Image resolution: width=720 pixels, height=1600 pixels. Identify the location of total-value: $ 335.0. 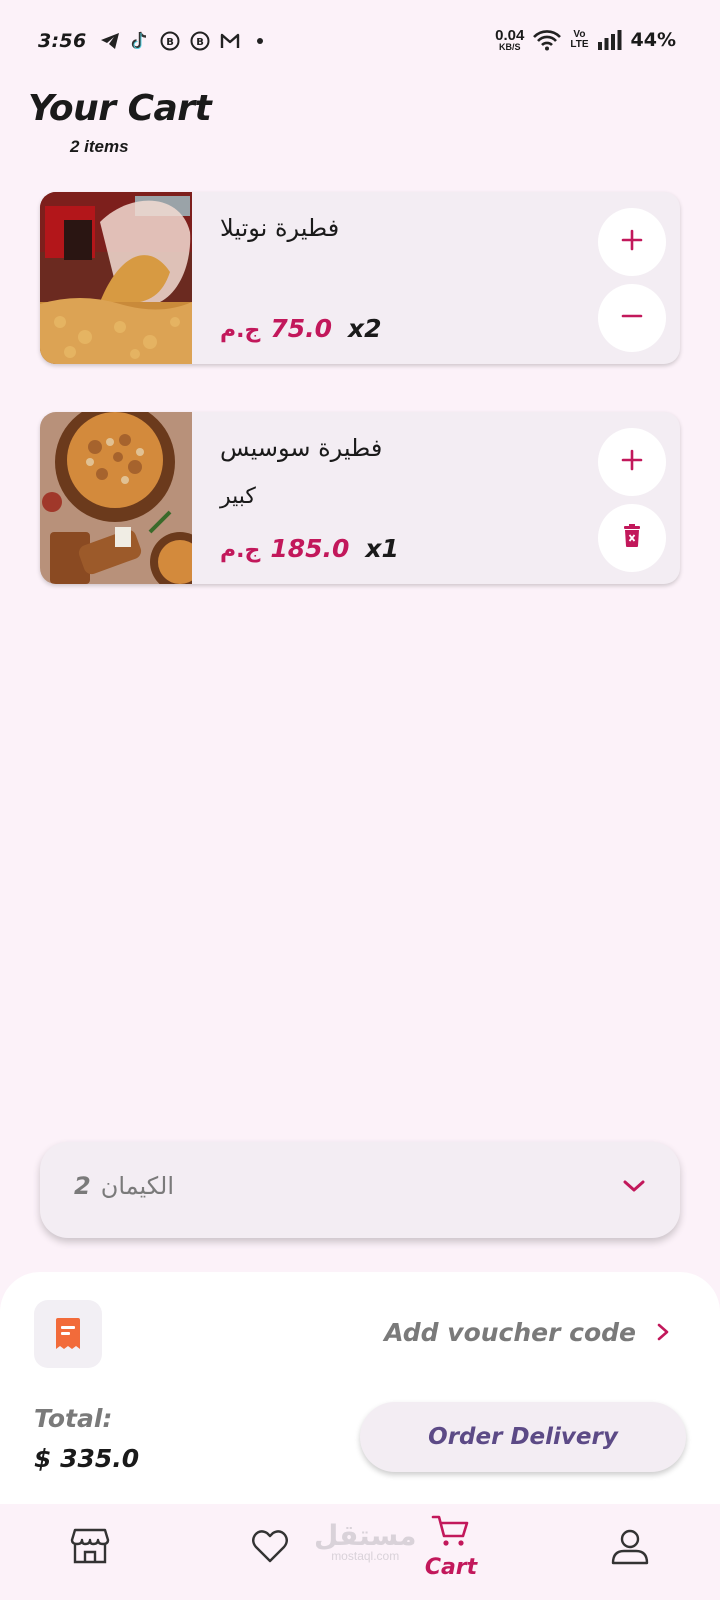
(87, 1458).